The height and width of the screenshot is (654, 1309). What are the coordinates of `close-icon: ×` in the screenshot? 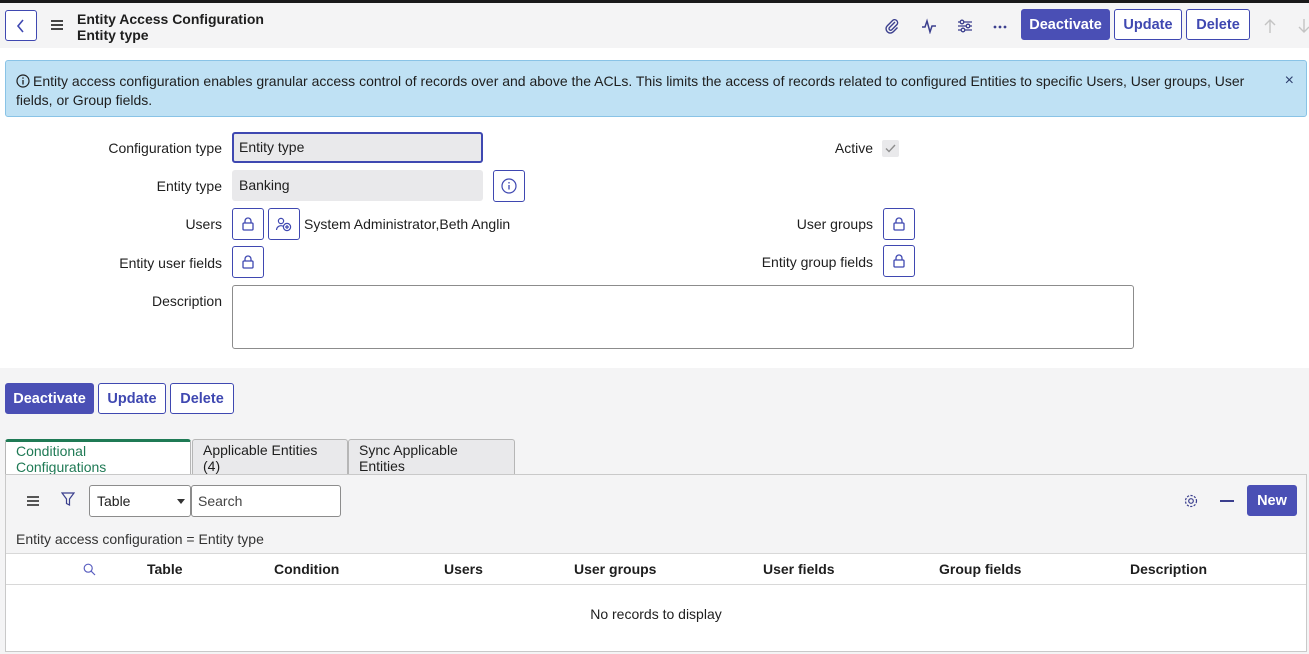 It's located at (1289, 81).